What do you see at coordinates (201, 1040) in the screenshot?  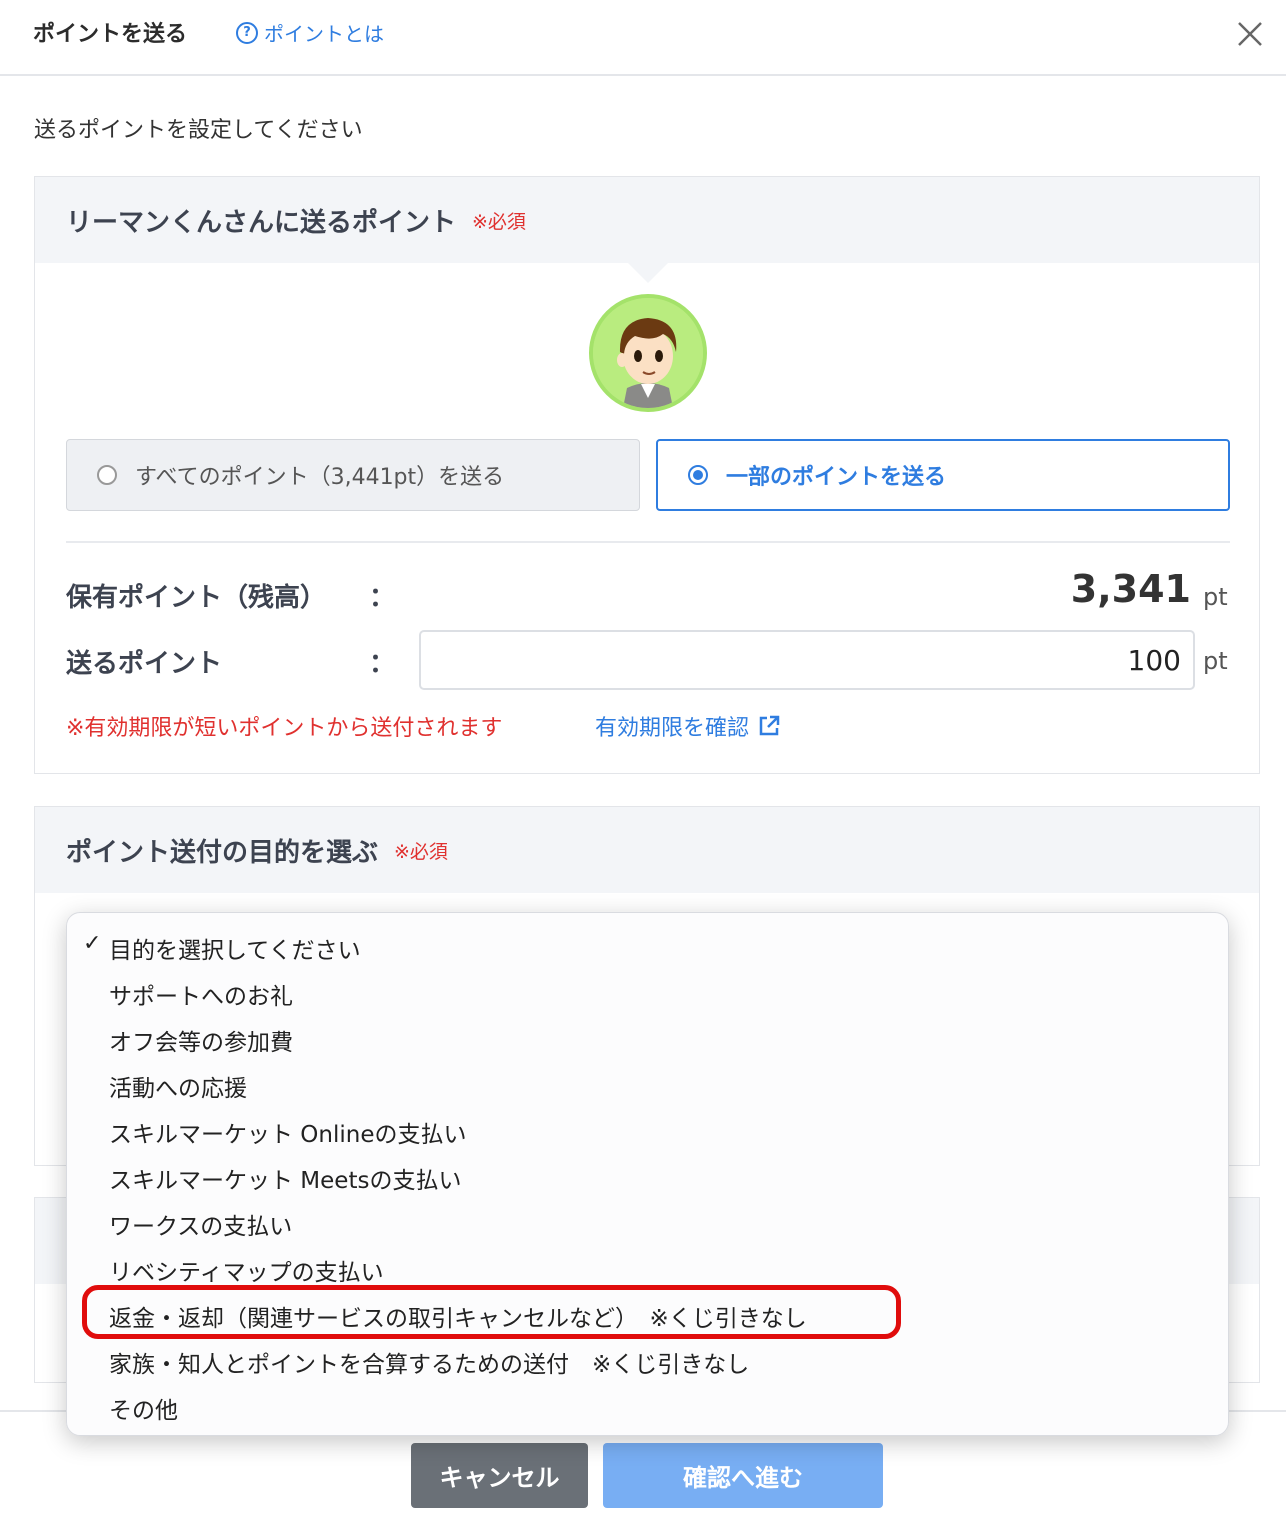 I see `dropdown-option: オフ会等の参加費` at bounding box center [201, 1040].